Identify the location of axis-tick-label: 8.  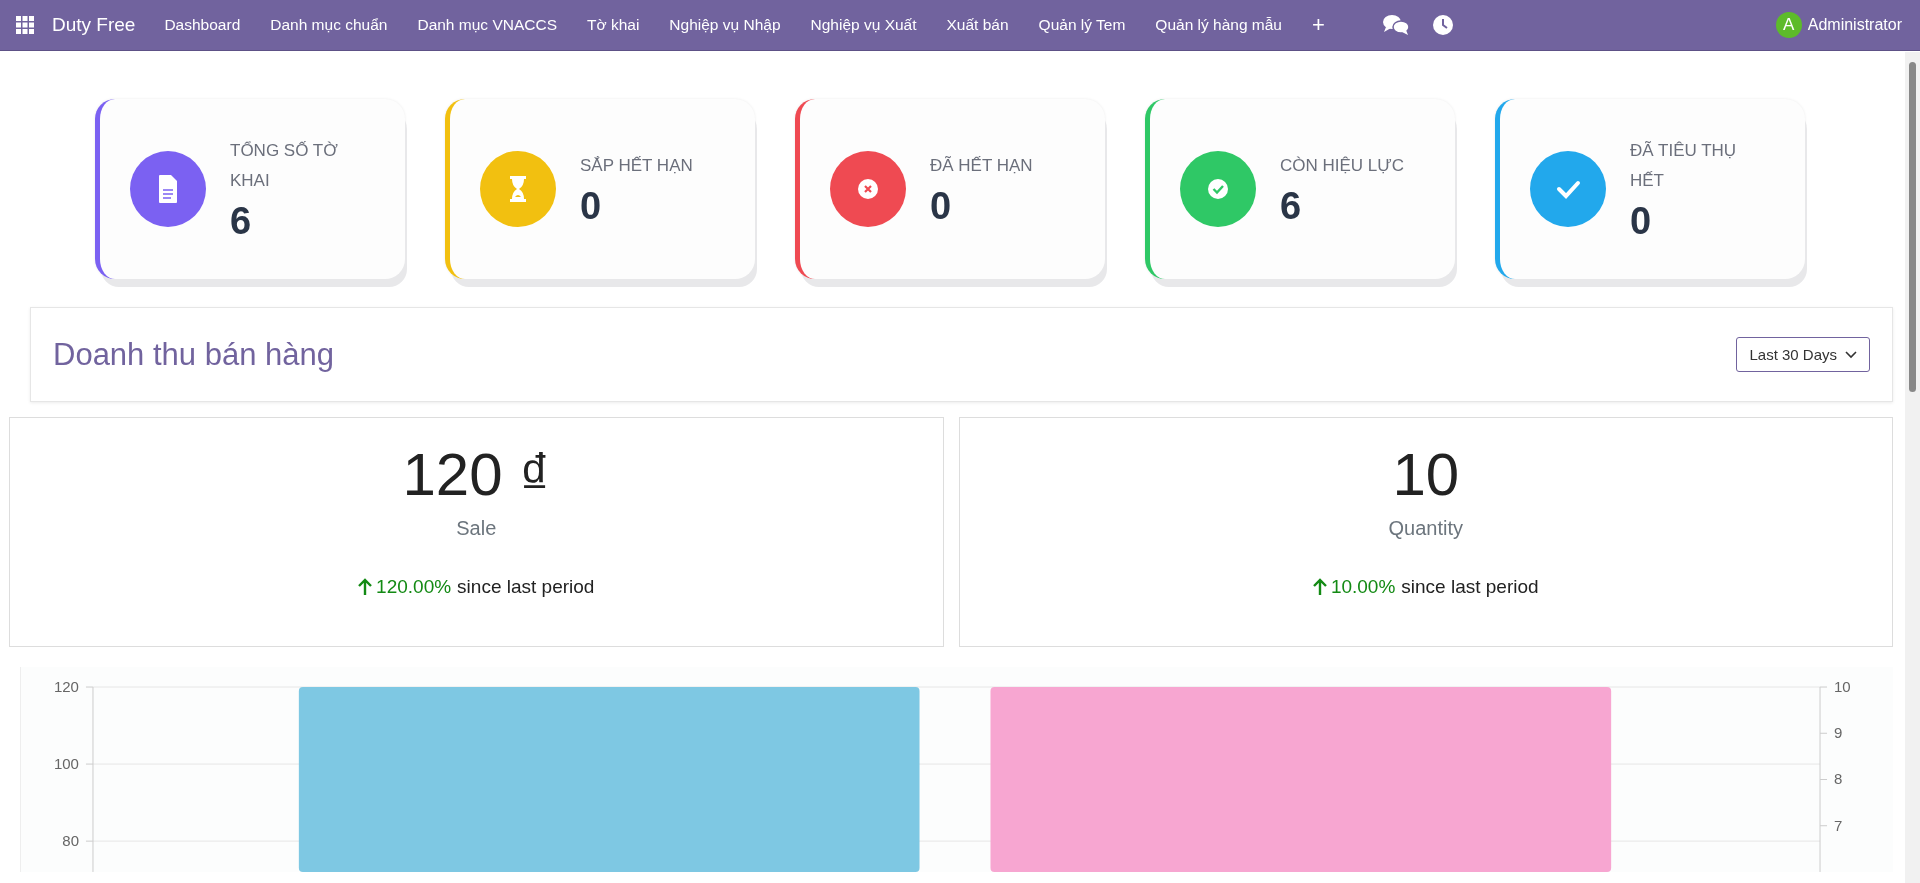
(1838, 779).